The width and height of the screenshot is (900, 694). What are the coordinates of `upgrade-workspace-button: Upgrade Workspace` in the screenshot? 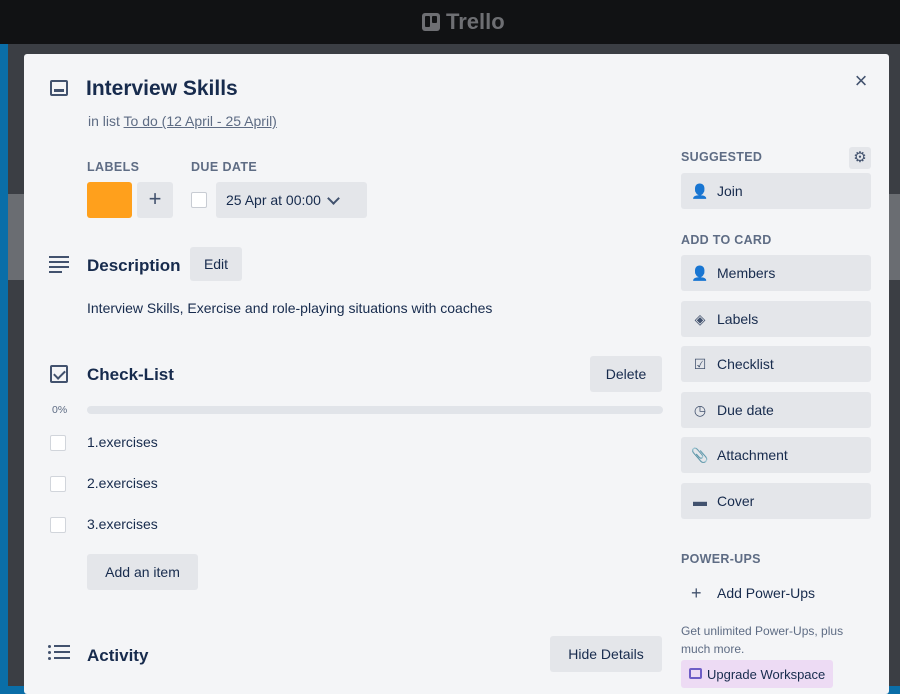 It's located at (757, 674).